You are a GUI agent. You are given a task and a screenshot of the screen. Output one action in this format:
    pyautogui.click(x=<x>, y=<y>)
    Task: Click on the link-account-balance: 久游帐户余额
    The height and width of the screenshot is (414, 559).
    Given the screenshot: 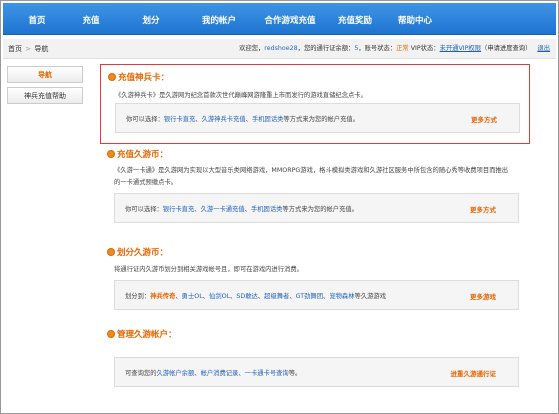 What is the action you would take?
    pyautogui.click(x=175, y=373)
    